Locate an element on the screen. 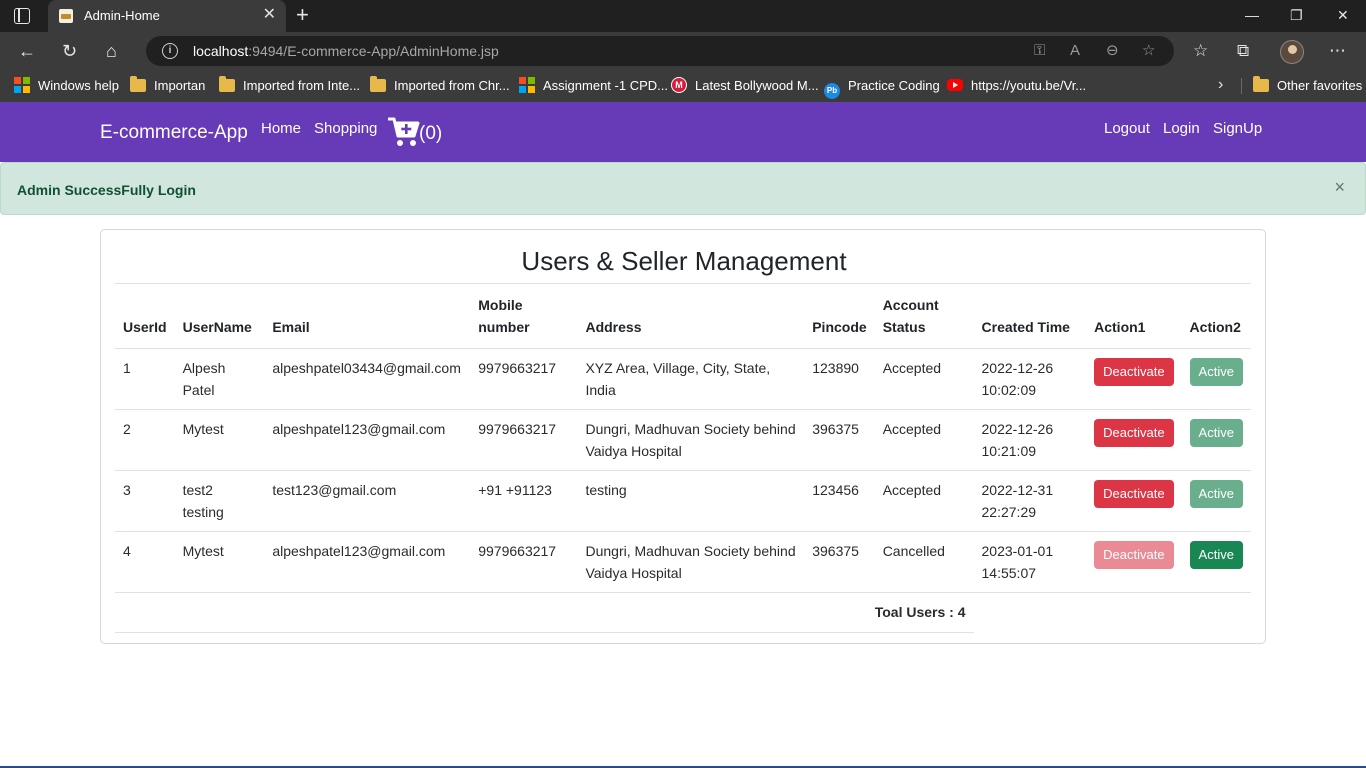 The image size is (1366, 768). cell-created-time: 2023-01-01 14:55:07 is located at coordinates (1030, 562).